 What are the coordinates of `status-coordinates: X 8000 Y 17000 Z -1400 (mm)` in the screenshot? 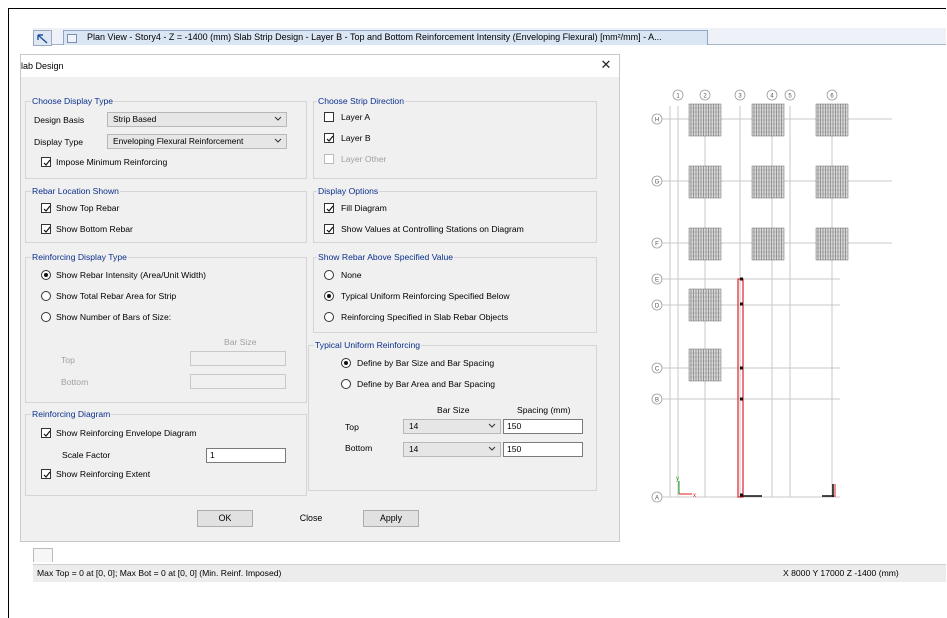 It's located at (841, 573).